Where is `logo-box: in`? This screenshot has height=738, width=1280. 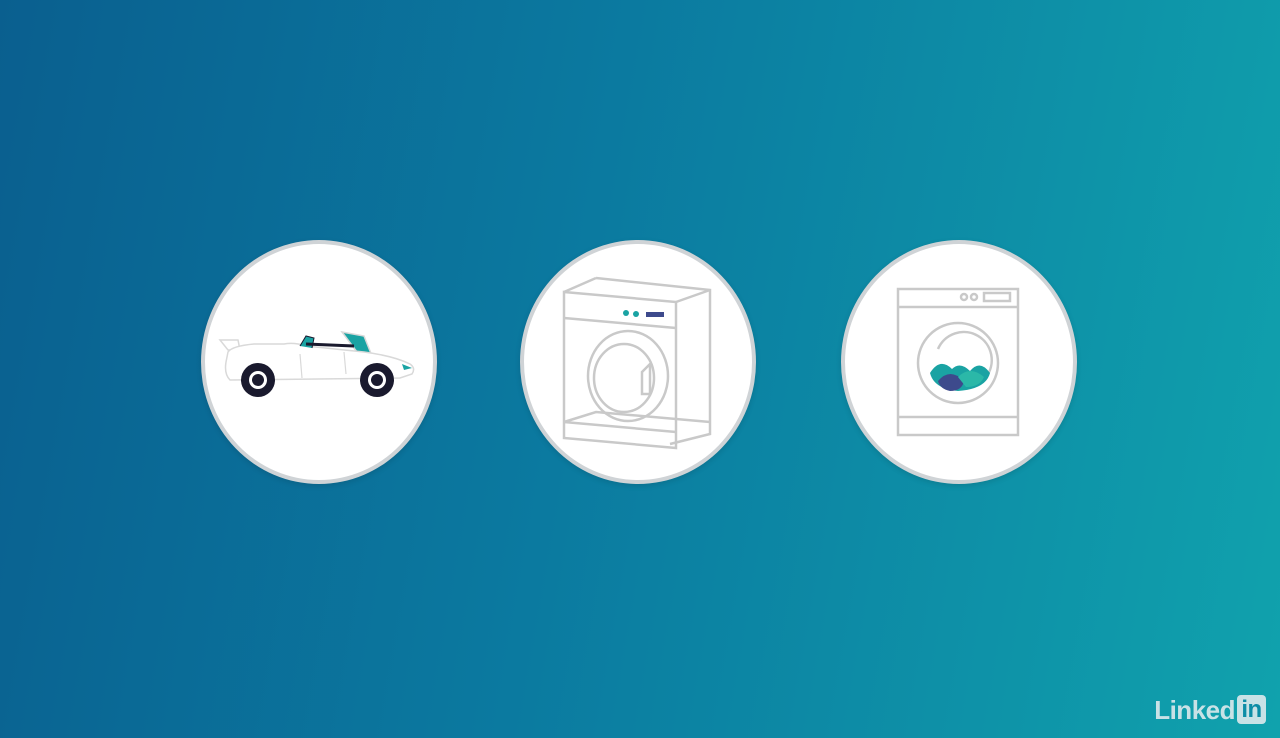 logo-box: in is located at coordinates (1251, 709).